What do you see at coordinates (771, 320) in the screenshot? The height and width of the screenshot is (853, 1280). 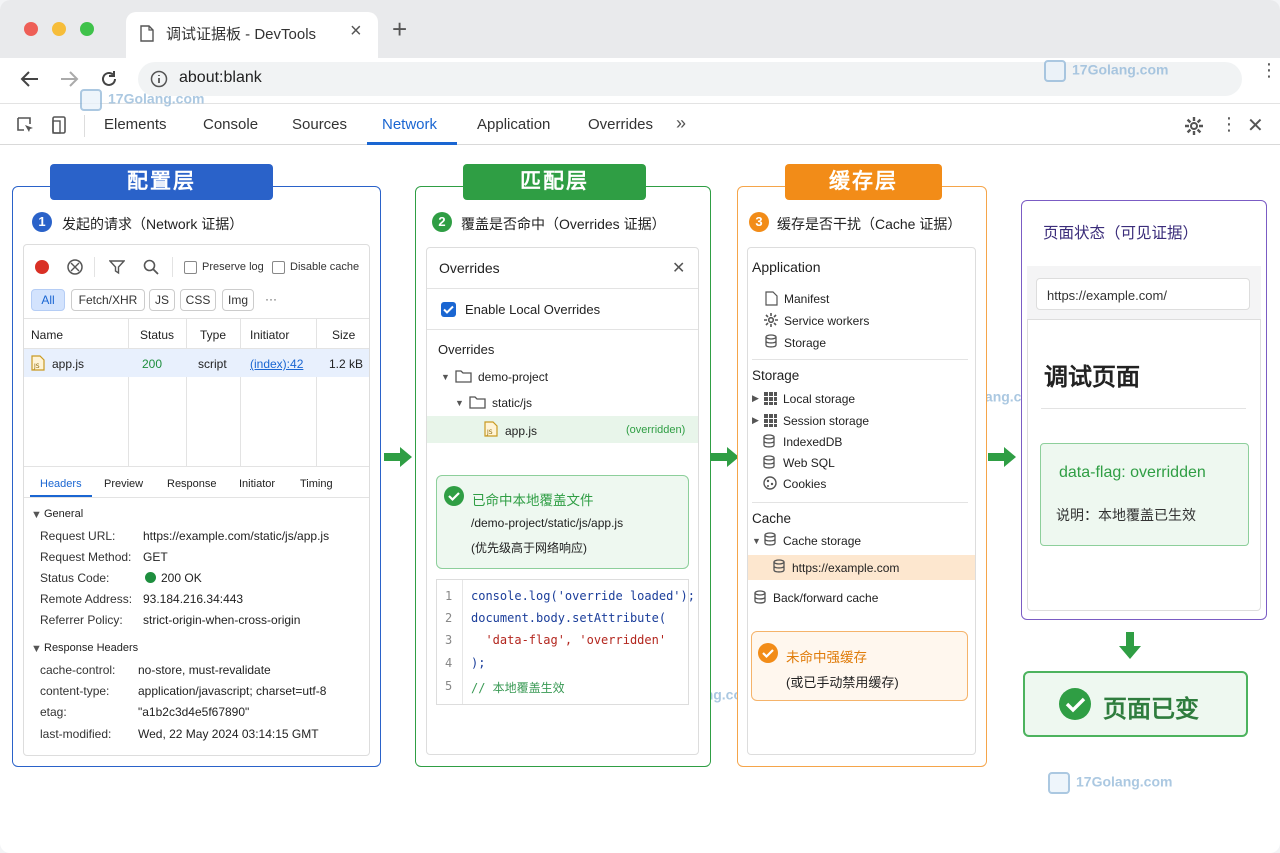 I see `gear-icon` at bounding box center [771, 320].